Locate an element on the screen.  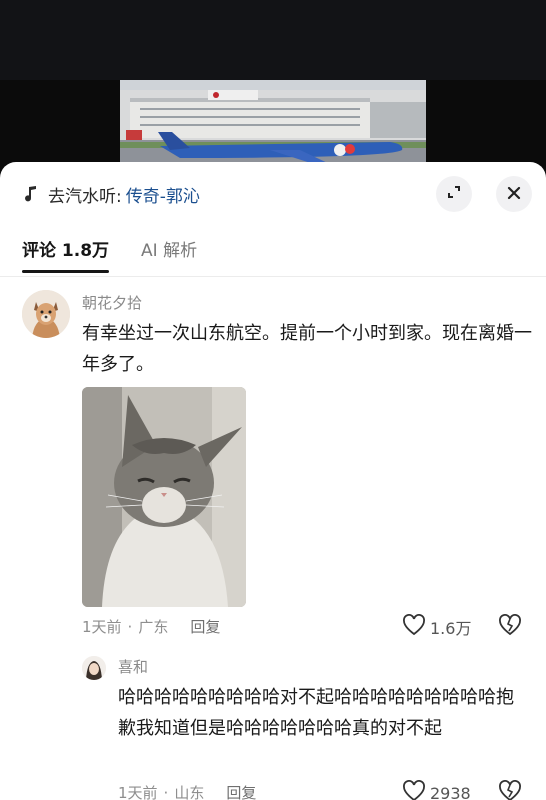
reply-like-button: 2938 is located at coordinates (436, 790).